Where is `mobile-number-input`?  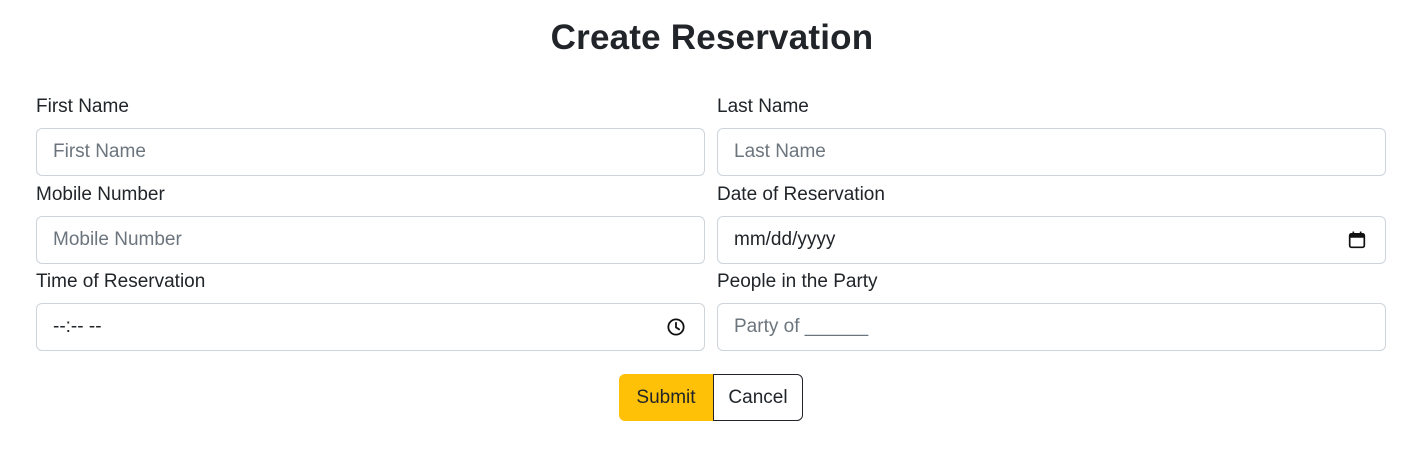
mobile-number-input is located at coordinates (370, 240).